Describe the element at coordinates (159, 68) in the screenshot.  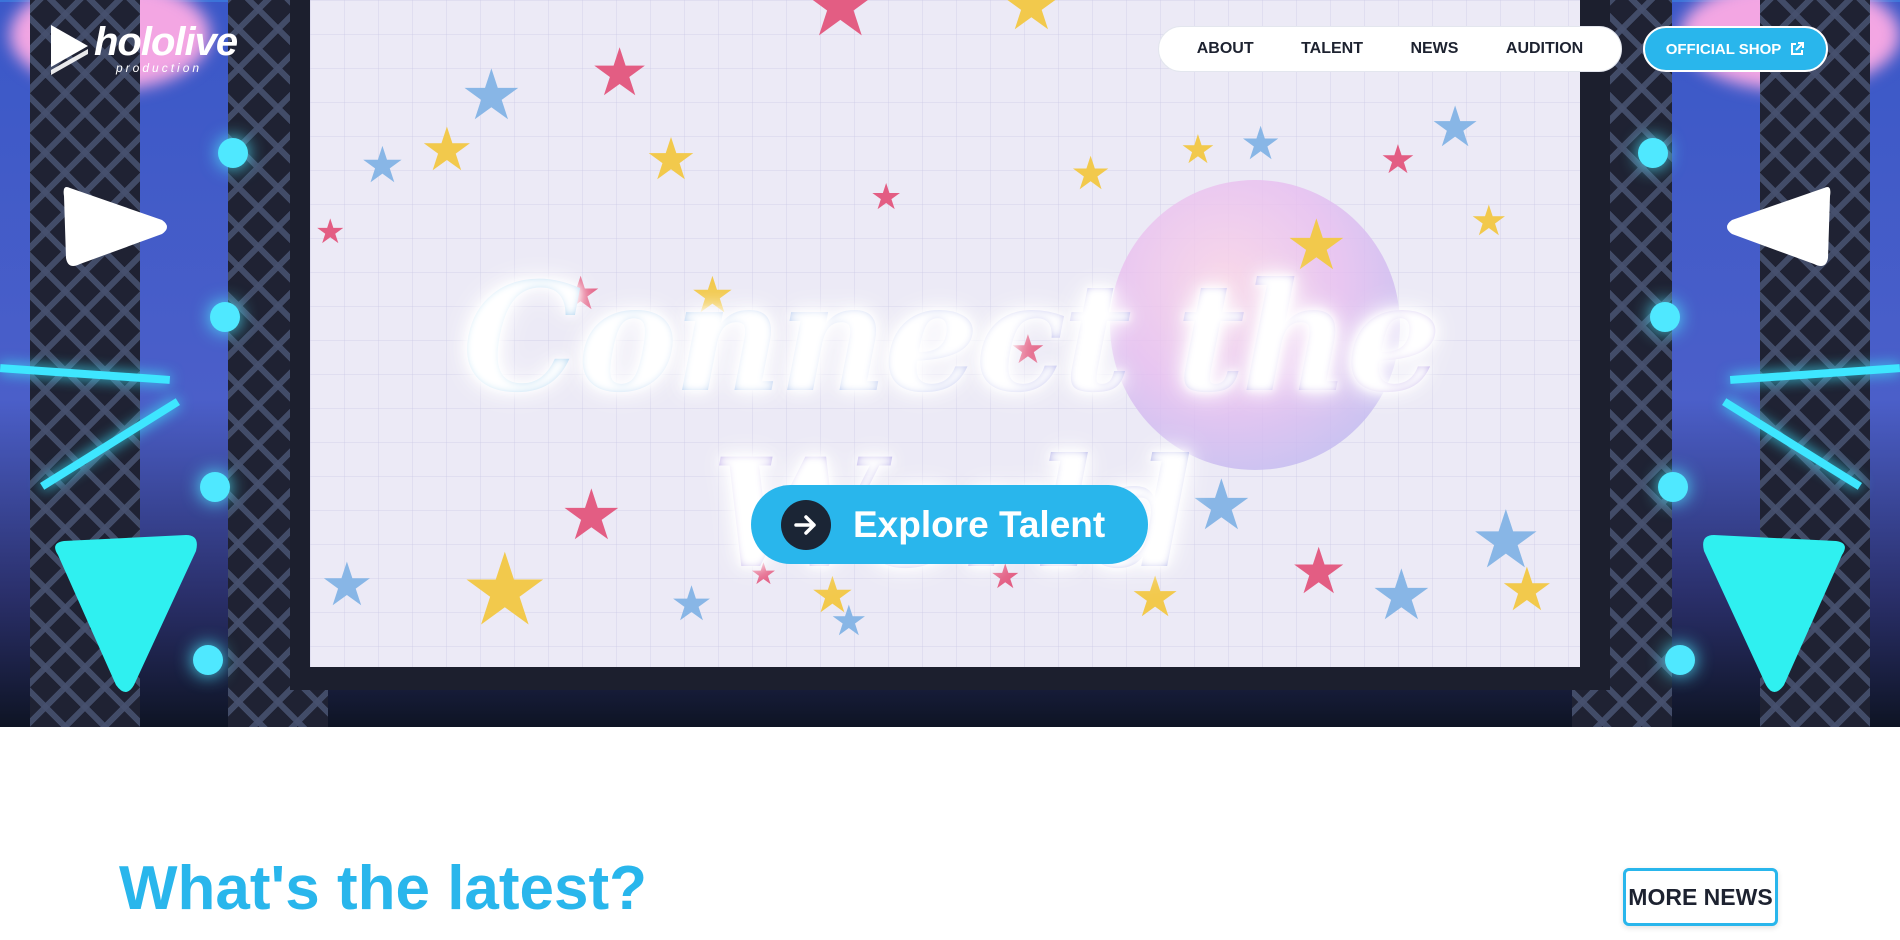
I see `logo-subtext: production` at that location.